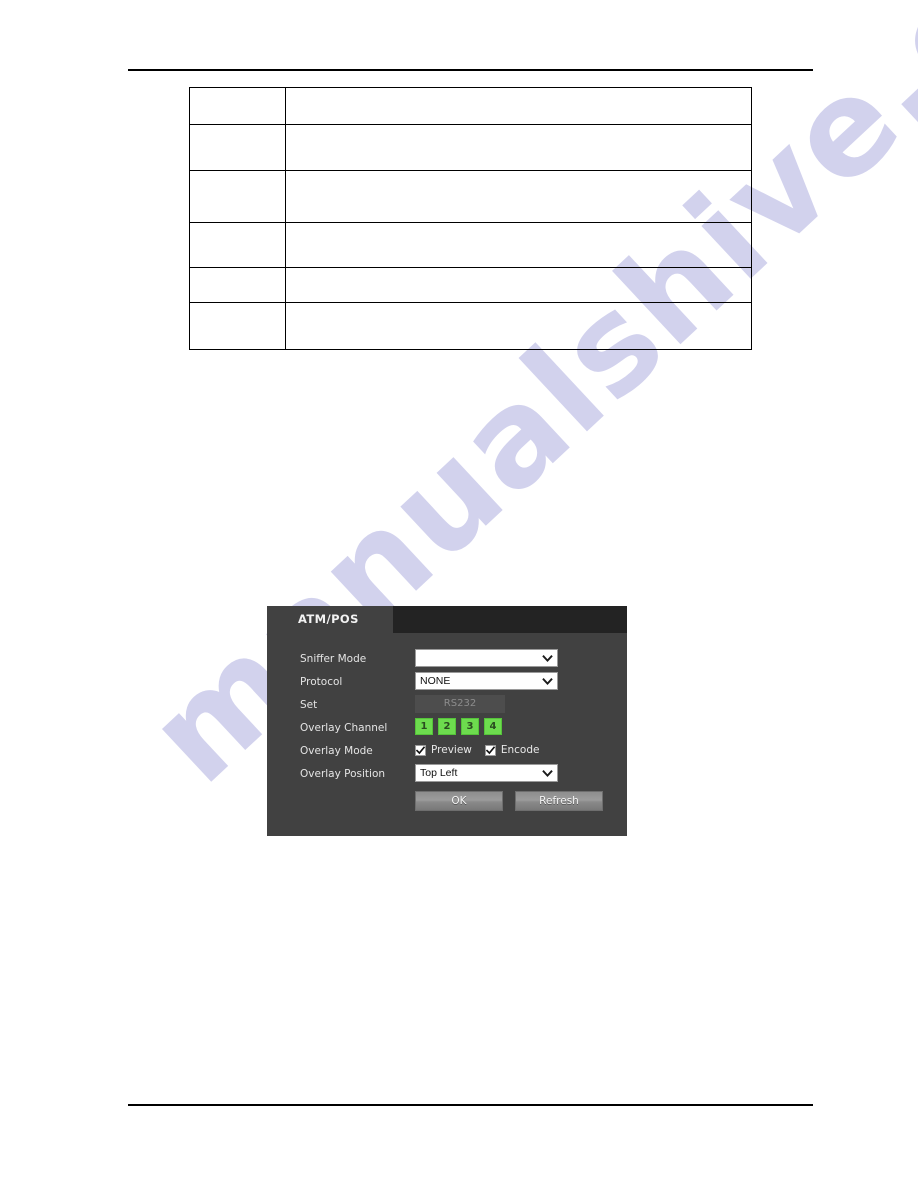 This screenshot has height=1188, width=918. I want to click on sniffer-mode-select, so click(486, 658).